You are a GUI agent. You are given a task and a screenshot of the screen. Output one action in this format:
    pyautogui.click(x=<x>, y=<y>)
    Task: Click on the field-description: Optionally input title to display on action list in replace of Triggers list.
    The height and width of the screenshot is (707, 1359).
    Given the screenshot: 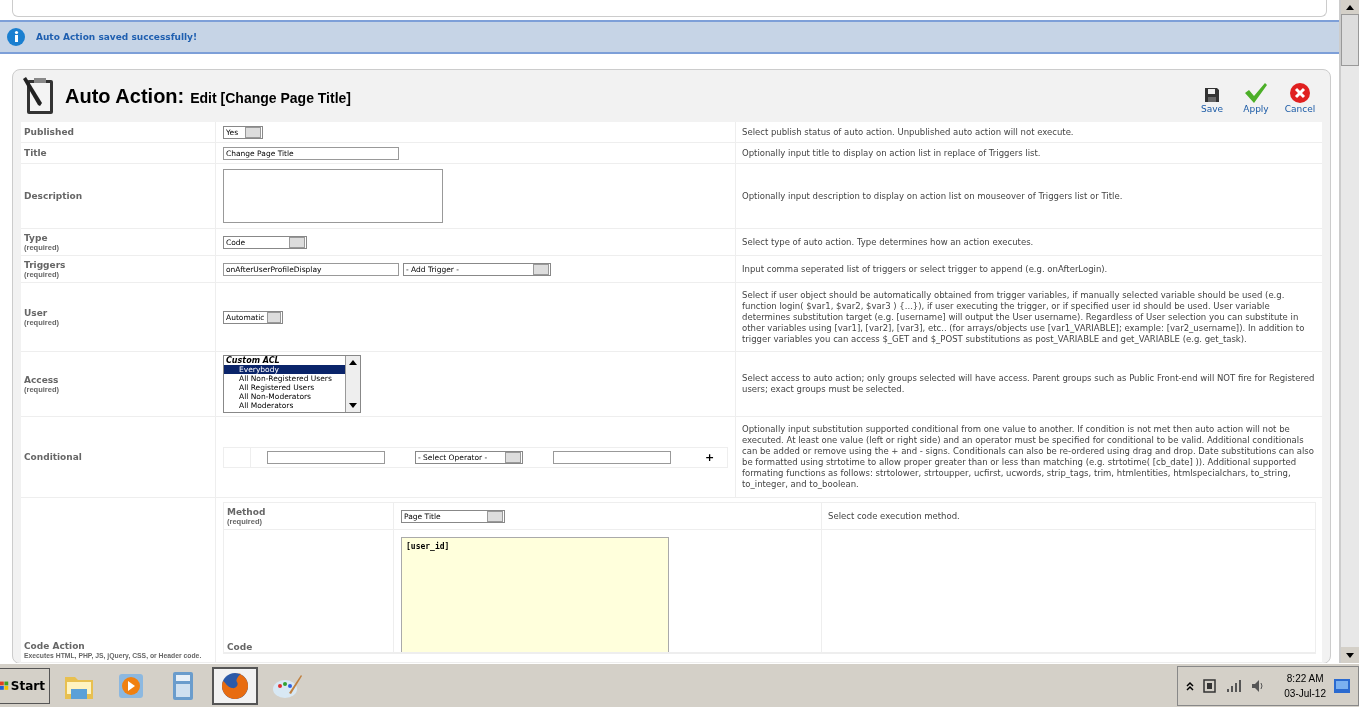 What is the action you would take?
    pyautogui.click(x=891, y=153)
    